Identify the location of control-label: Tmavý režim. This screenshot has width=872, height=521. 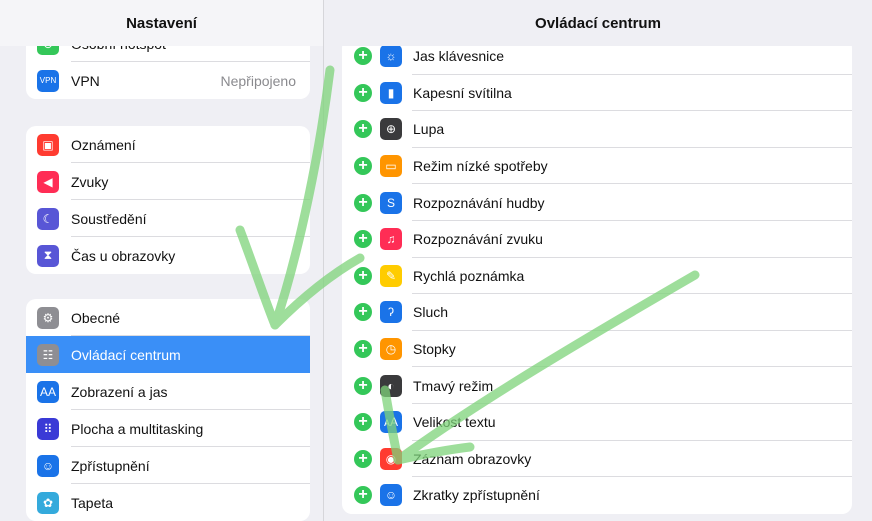
(453, 385).